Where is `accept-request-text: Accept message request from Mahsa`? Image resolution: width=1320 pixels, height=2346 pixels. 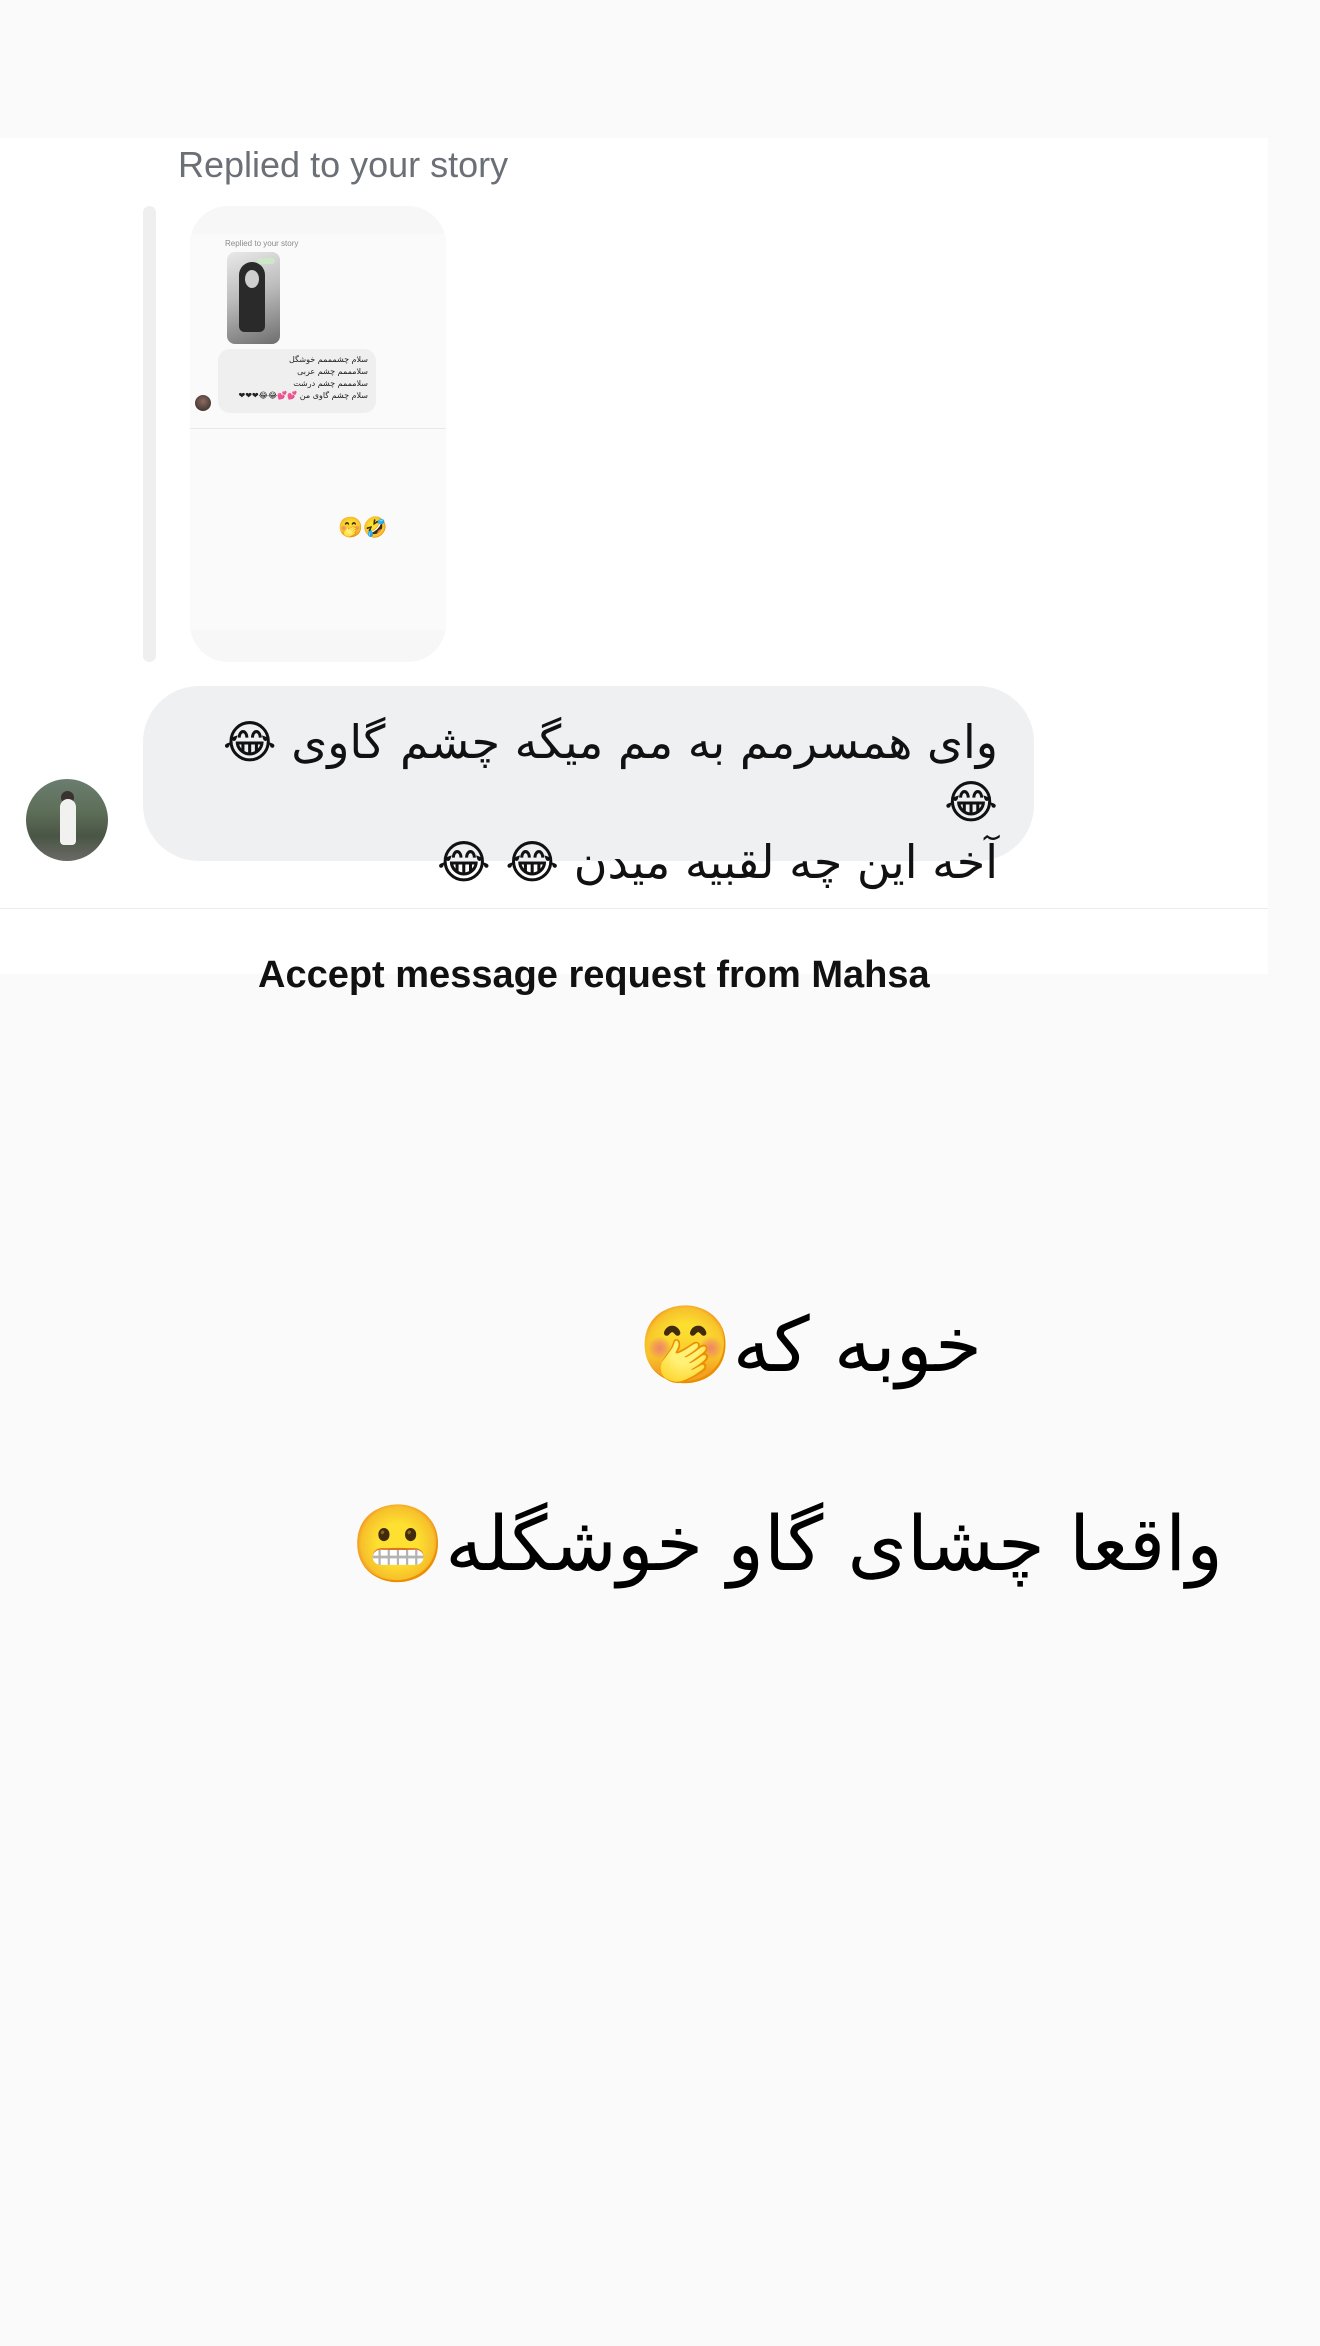
accept-request-text: Accept message request from Mahsa is located at coordinates (594, 975).